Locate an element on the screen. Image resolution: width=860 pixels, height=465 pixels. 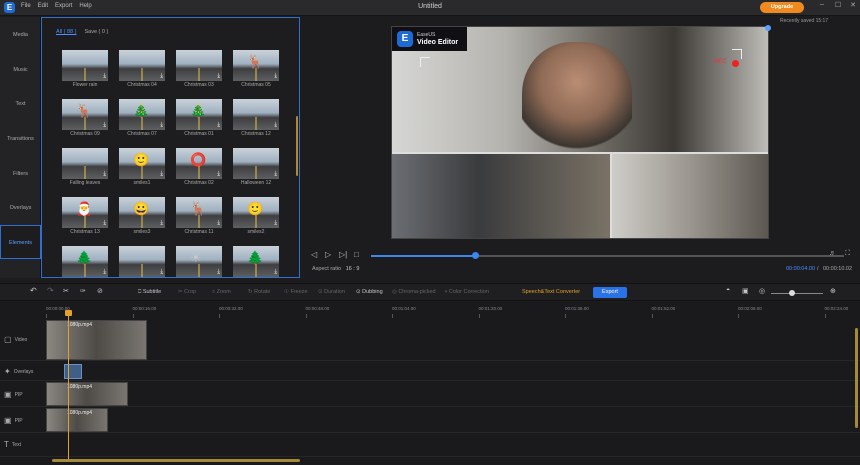
preview-seekbar is located at coordinates (607, 255).